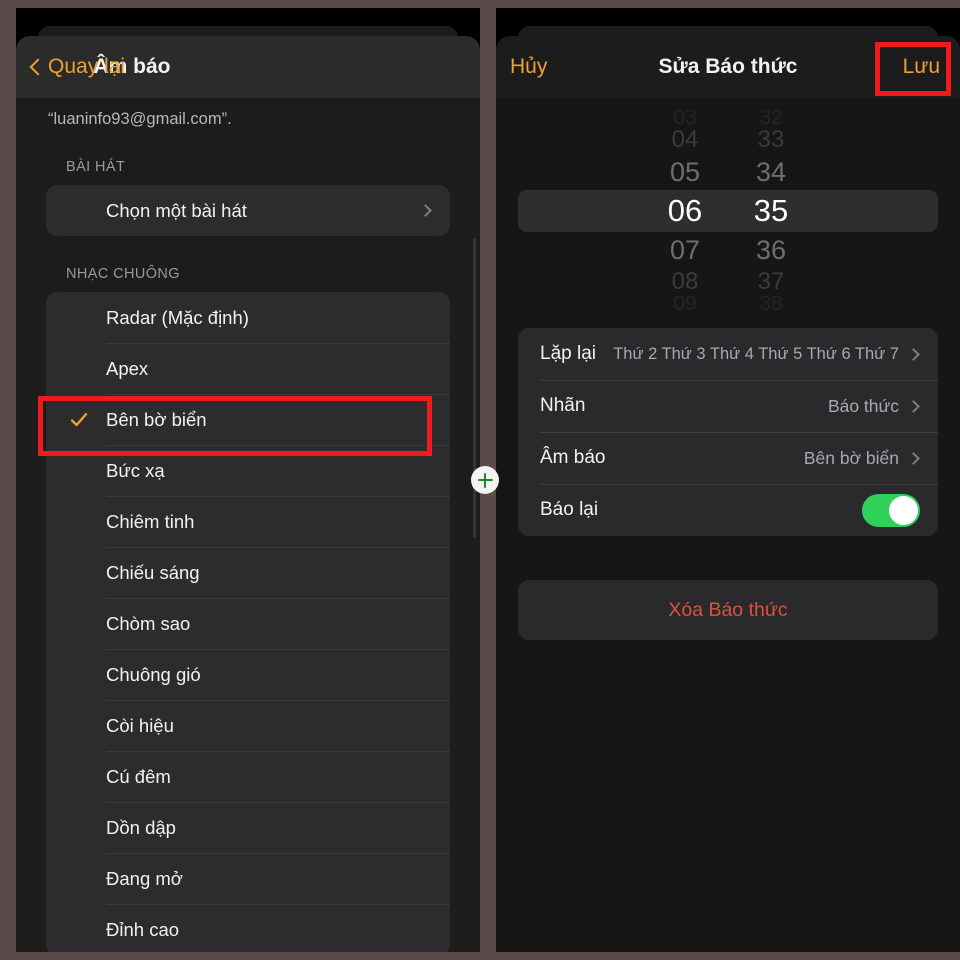  I want to click on sound-row: Âm báo Bên bờ biển, so click(728, 458).